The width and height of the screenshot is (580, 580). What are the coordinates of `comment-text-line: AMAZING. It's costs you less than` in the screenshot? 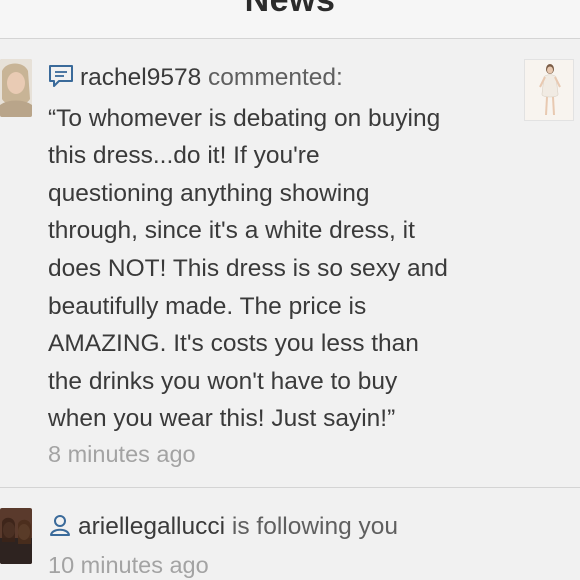 It's located at (233, 344).